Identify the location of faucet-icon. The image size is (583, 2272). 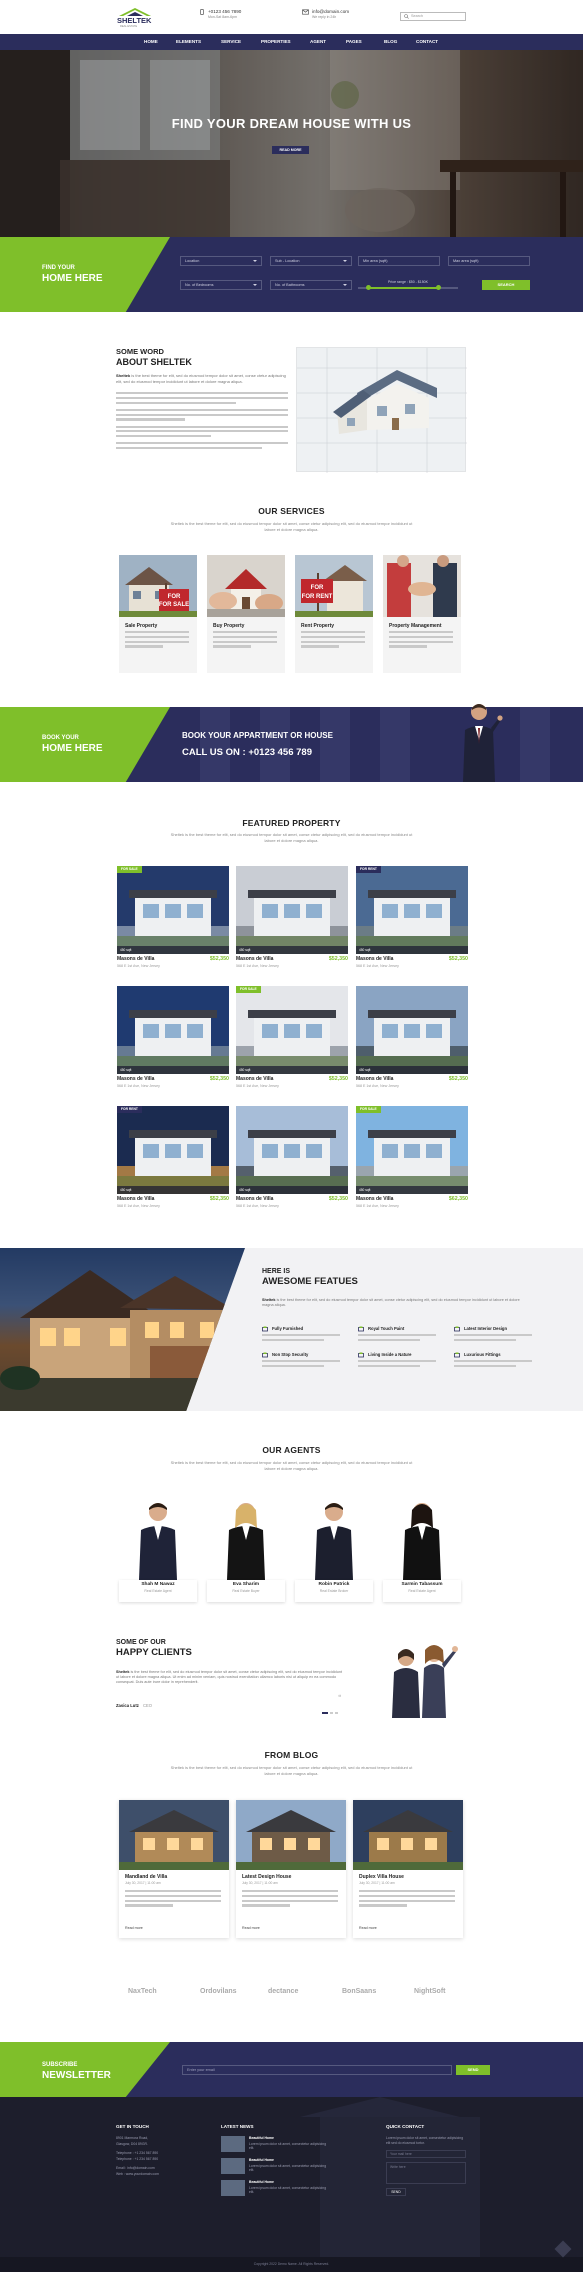
(457, 1355).